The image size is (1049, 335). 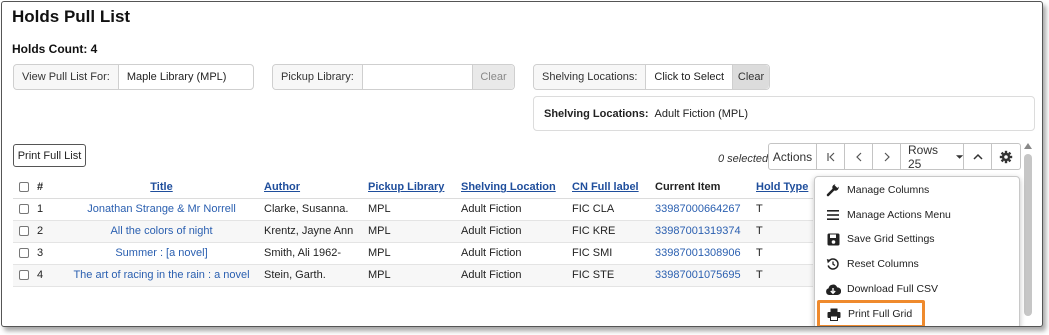 What do you see at coordinates (613, 188) in the screenshot?
I see `column-header-cn-full-label: CN Full label` at bounding box center [613, 188].